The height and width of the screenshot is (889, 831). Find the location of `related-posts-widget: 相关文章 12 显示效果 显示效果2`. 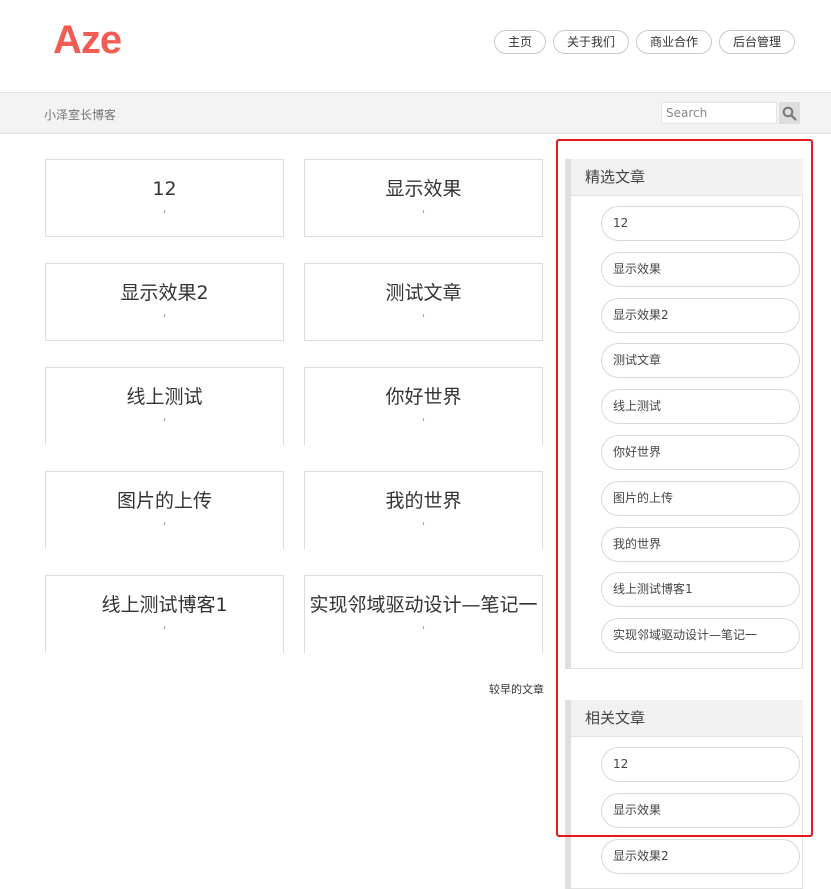

related-posts-widget: 相关文章 12 显示效果 显示效果2 is located at coordinates (684, 794).